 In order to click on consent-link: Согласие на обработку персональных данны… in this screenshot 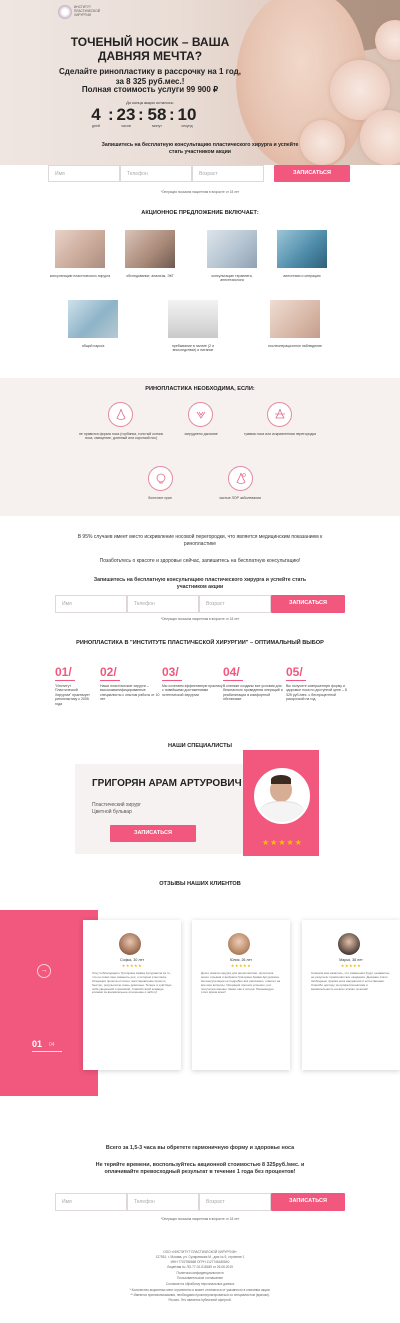, I will do `click(200, 1284)`.